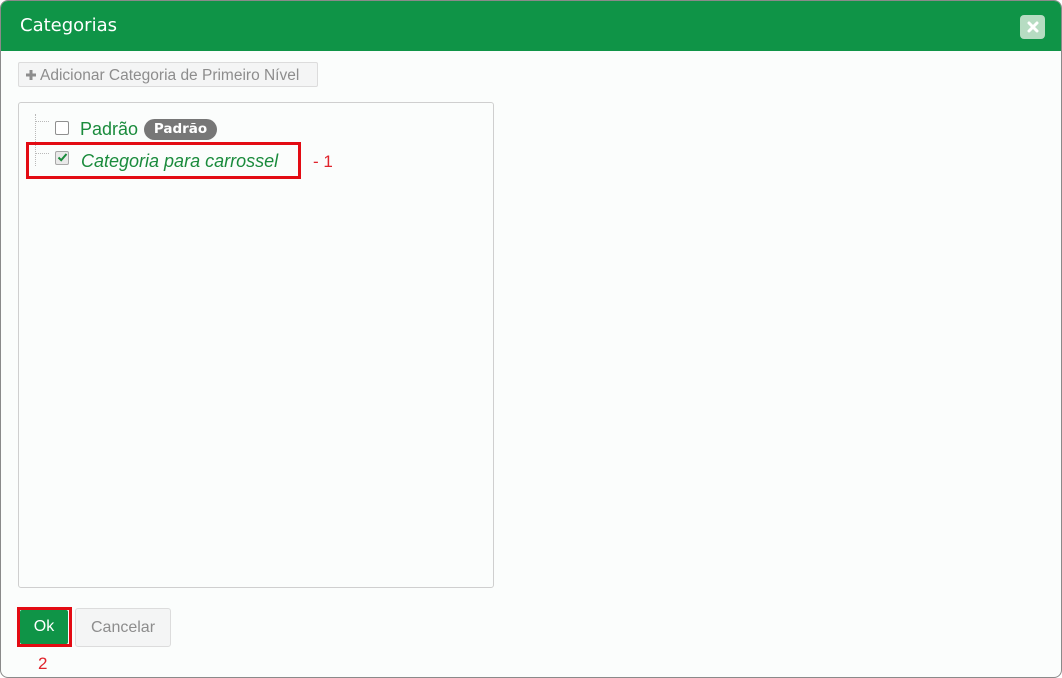  I want to click on dialog-titlebar: Categorias, so click(531, 26).